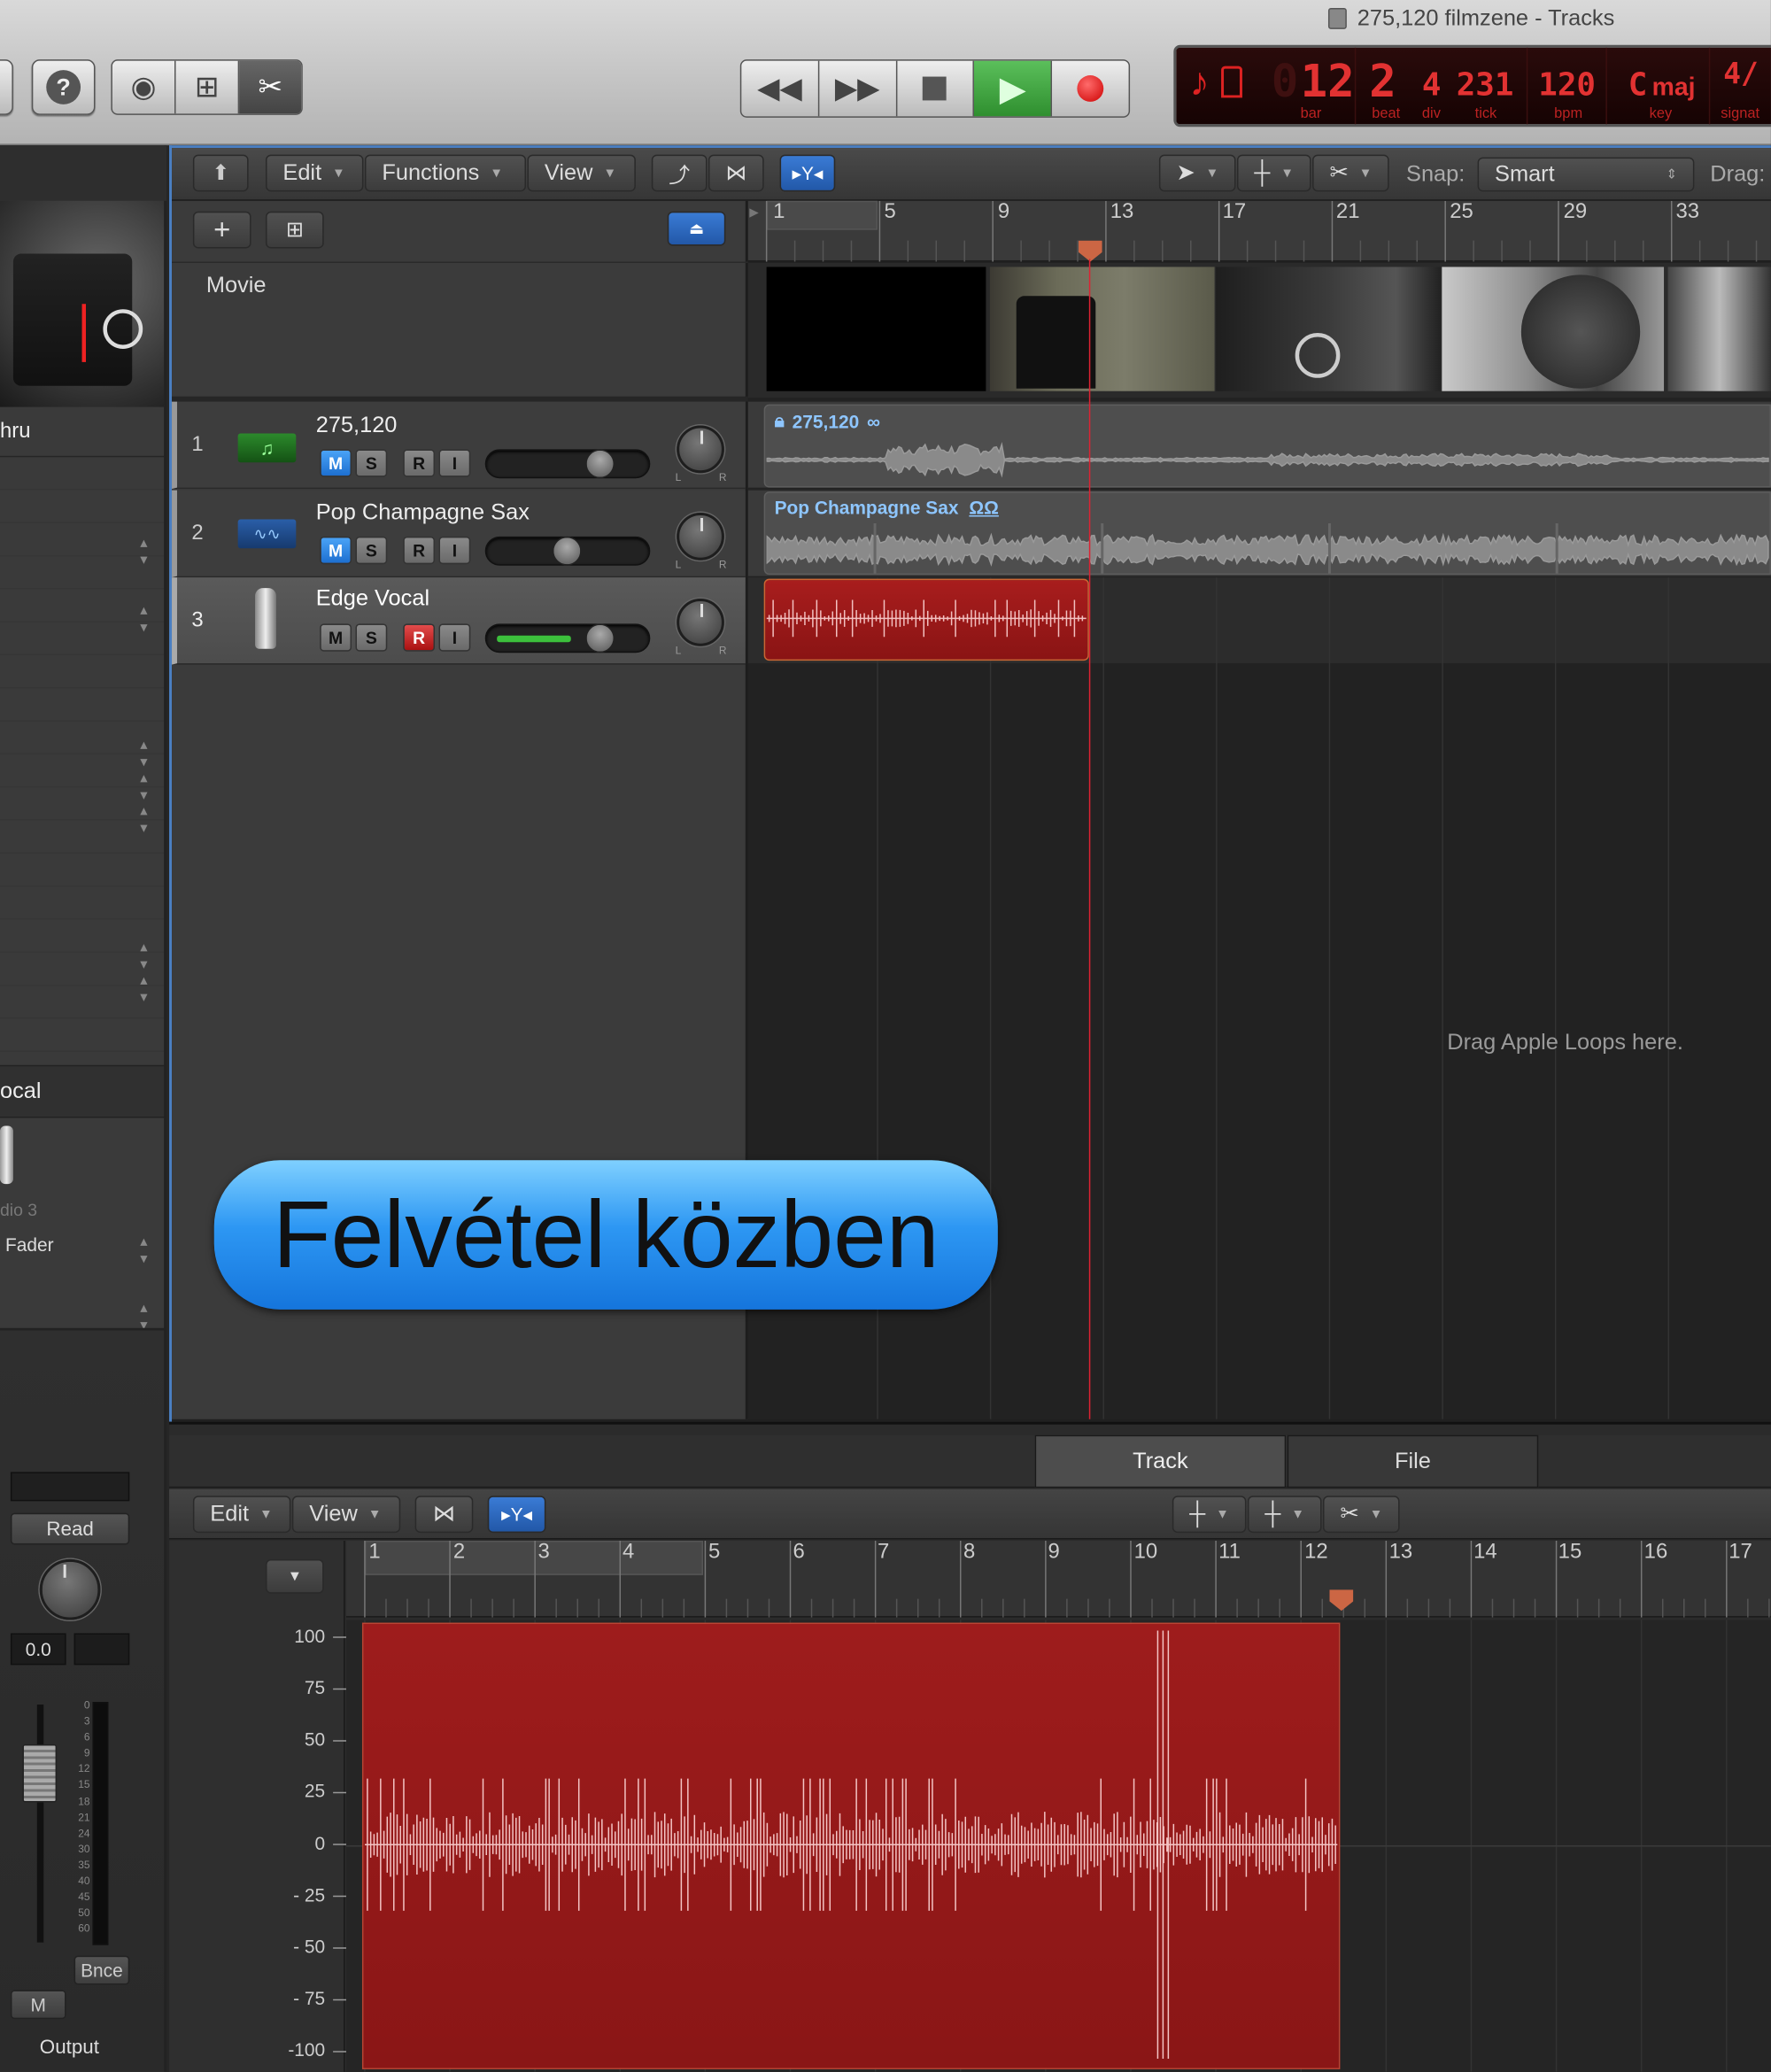 The image size is (1771, 2072). What do you see at coordinates (1485, 1552) in the screenshot?
I see `ruler-number: 14` at bounding box center [1485, 1552].